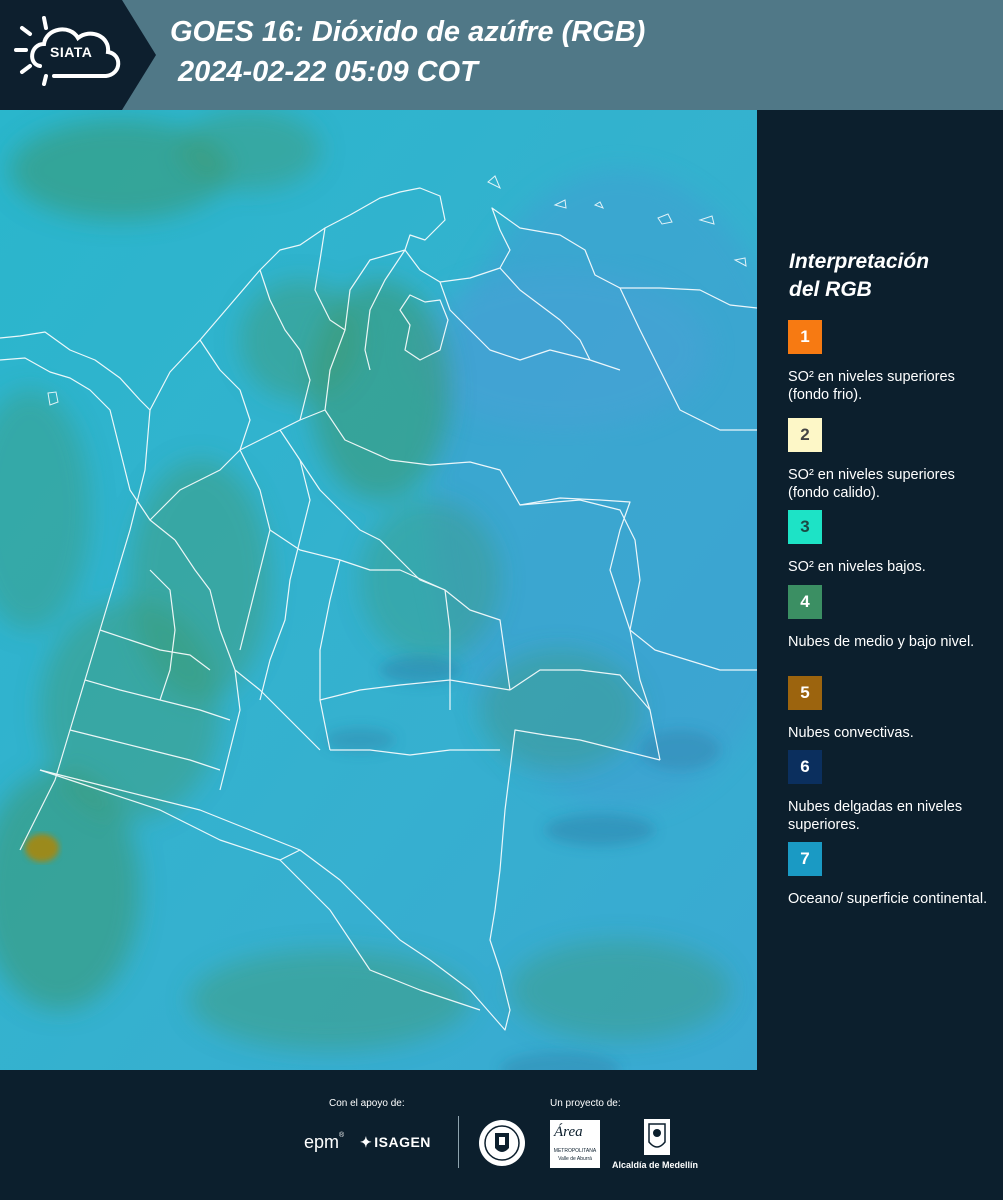  I want to click on legend-number: 3, so click(805, 526).